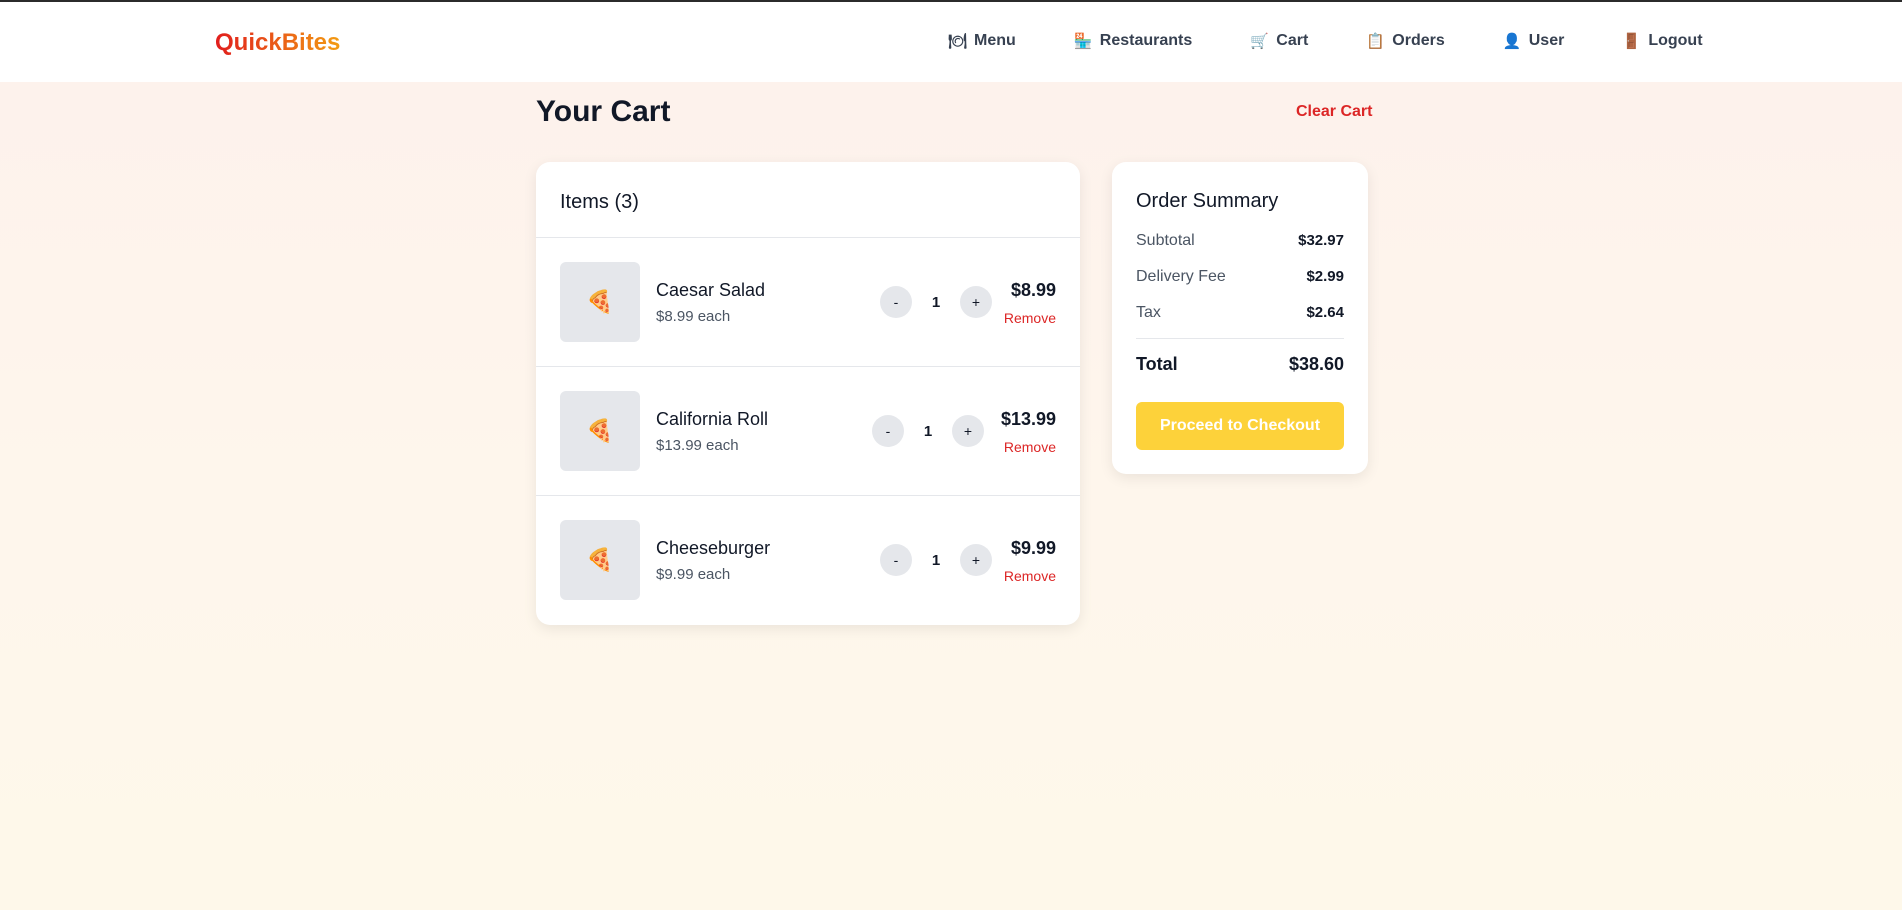  I want to click on nav-orders: 📋 Orders, so click(1405, 41).